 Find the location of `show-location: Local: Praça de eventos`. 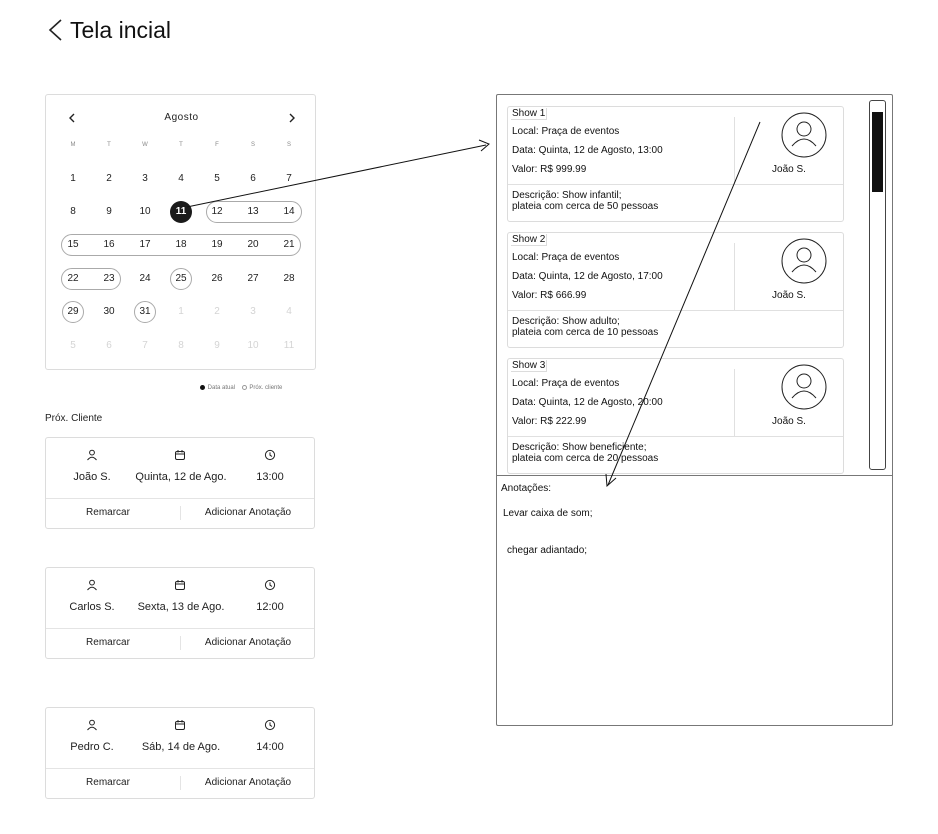

show-location: Local: Praça de eventos is located at coordinates (566, 257).